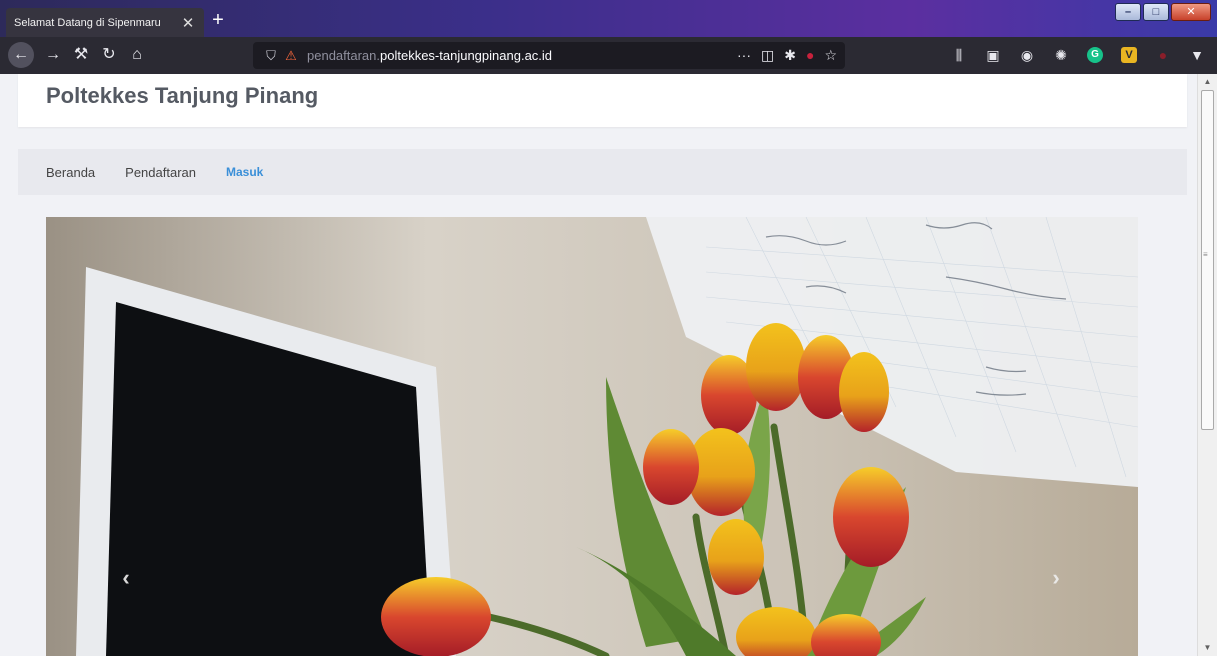 Image resolution: width=1217 pixels, height=656 pixels. What do you see at coordinates (1205, 254) in the screenshot?
I see `scrollbar-grip-icon: ≡` at bounding box center [1205, 254].